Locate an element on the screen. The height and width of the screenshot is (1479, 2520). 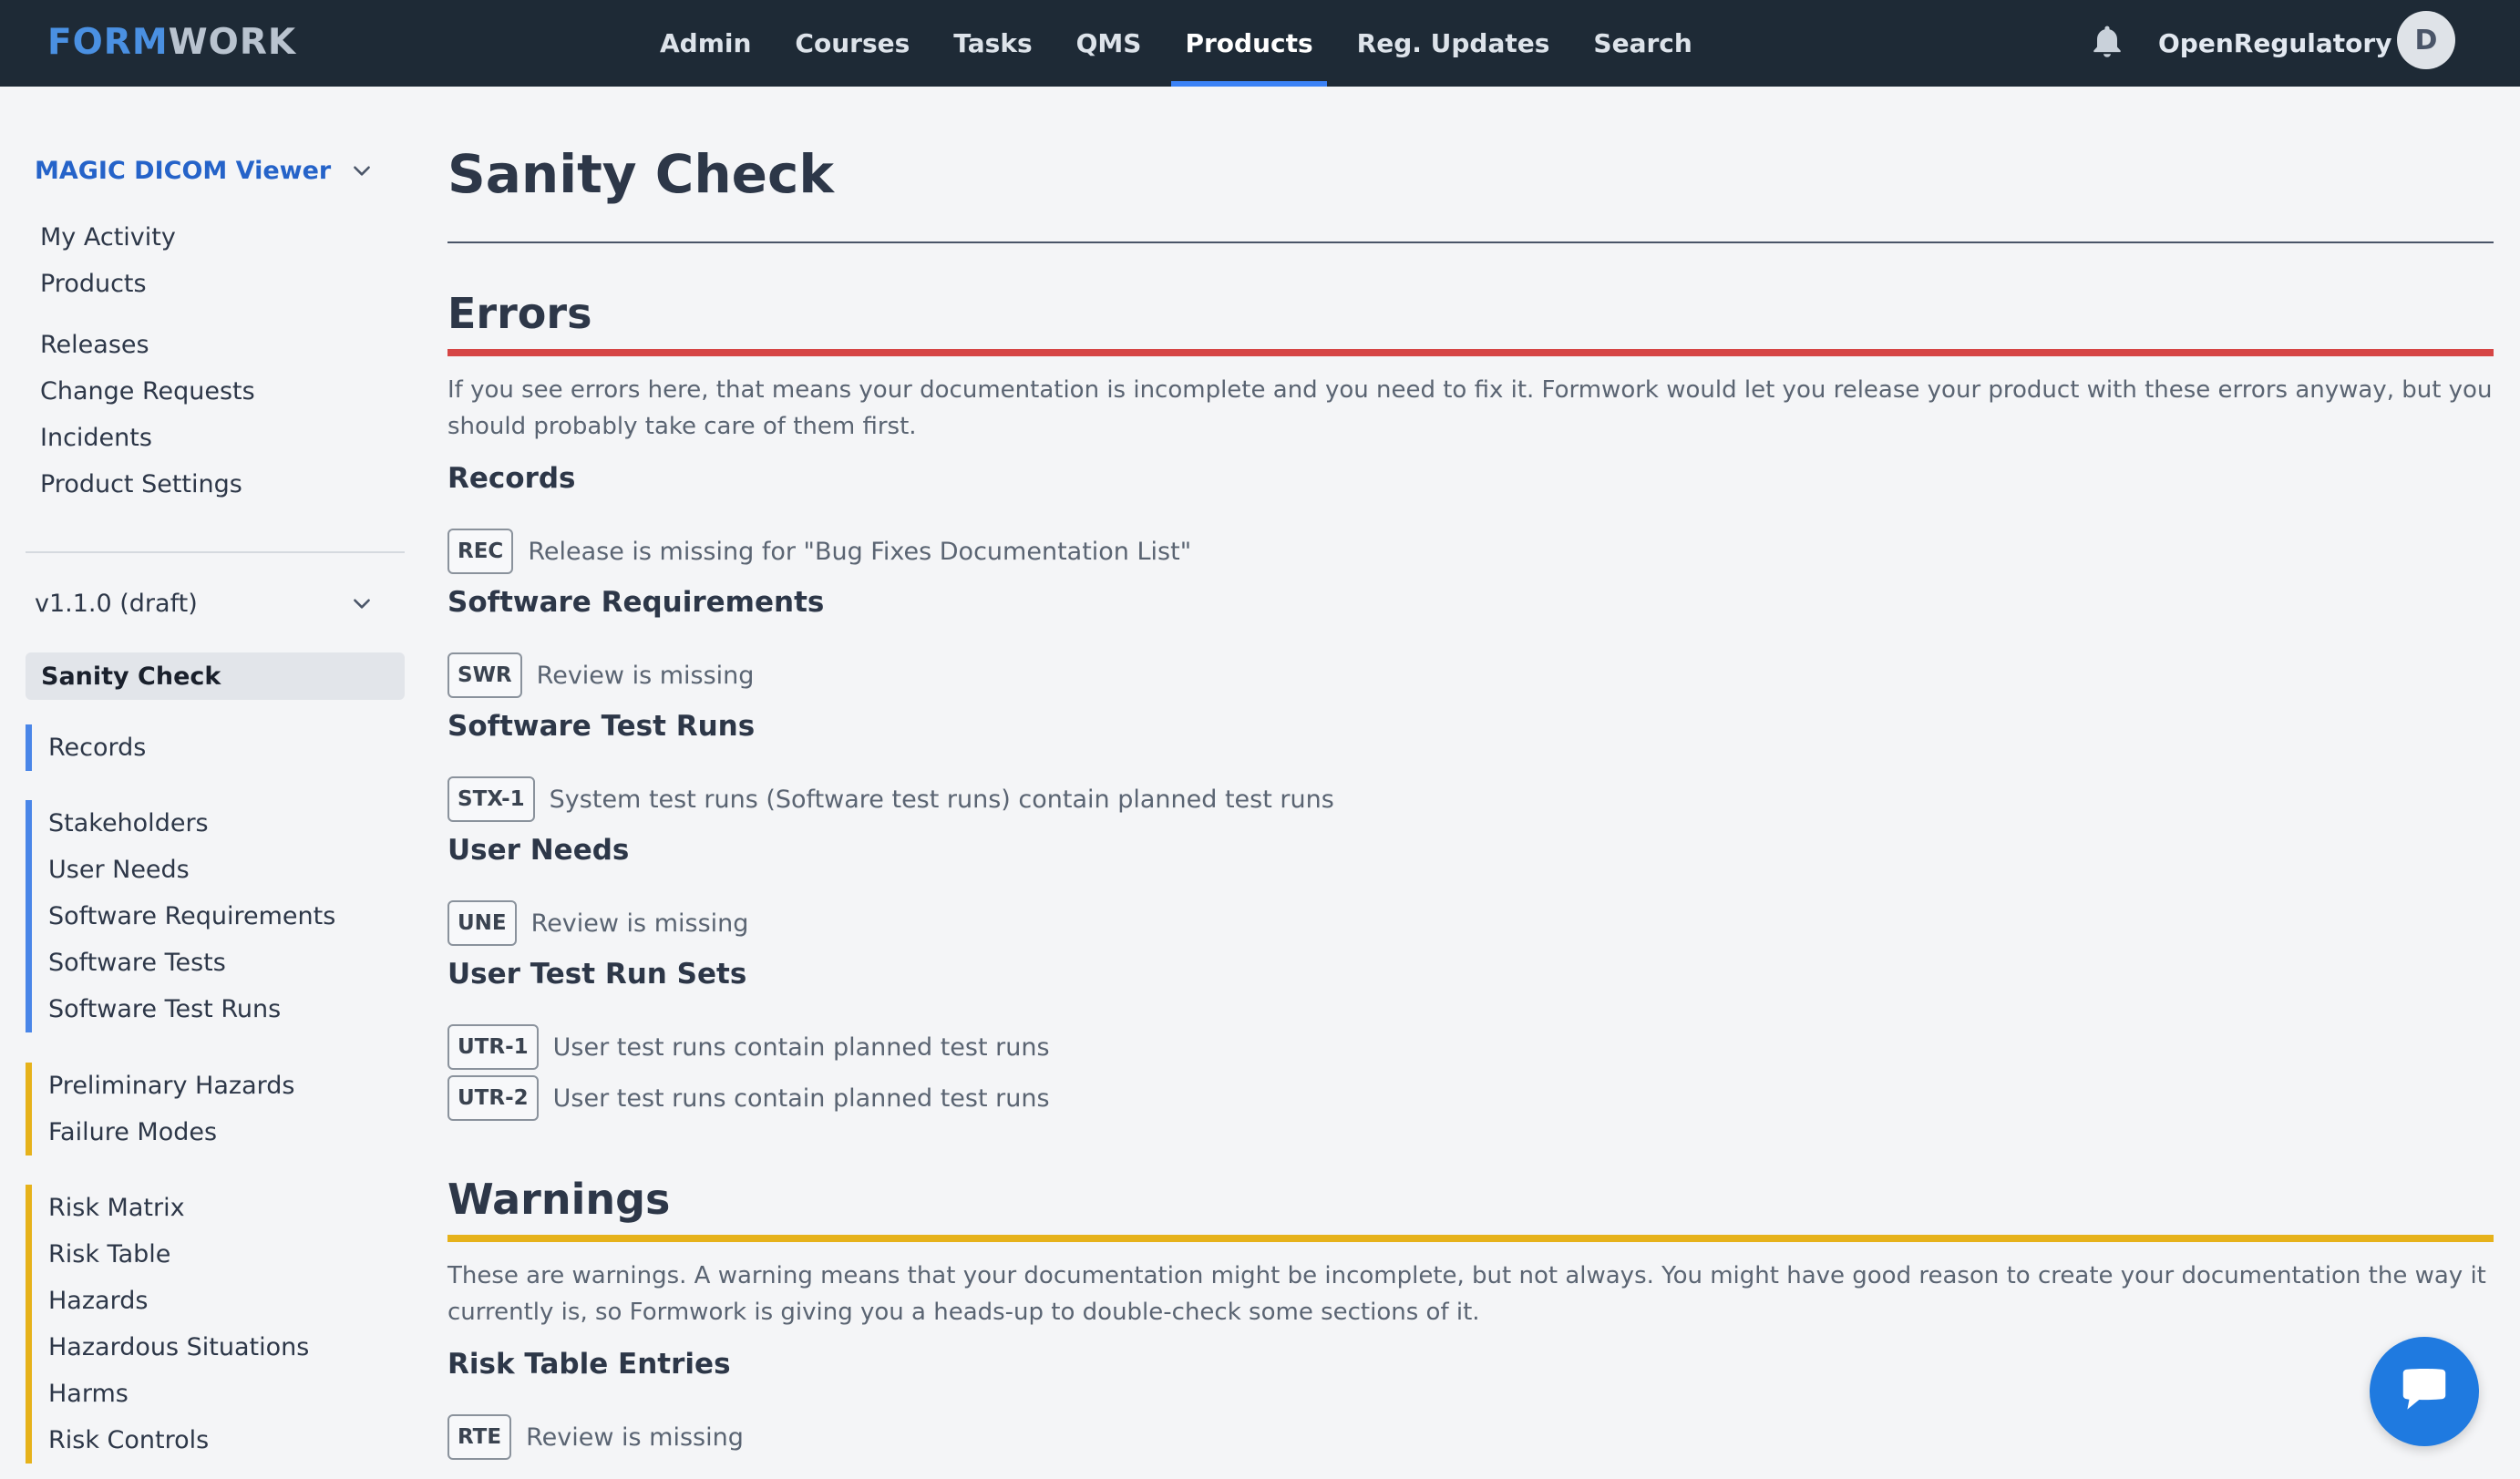
logo-text-work: WORK is located at coordinates (232, 42).